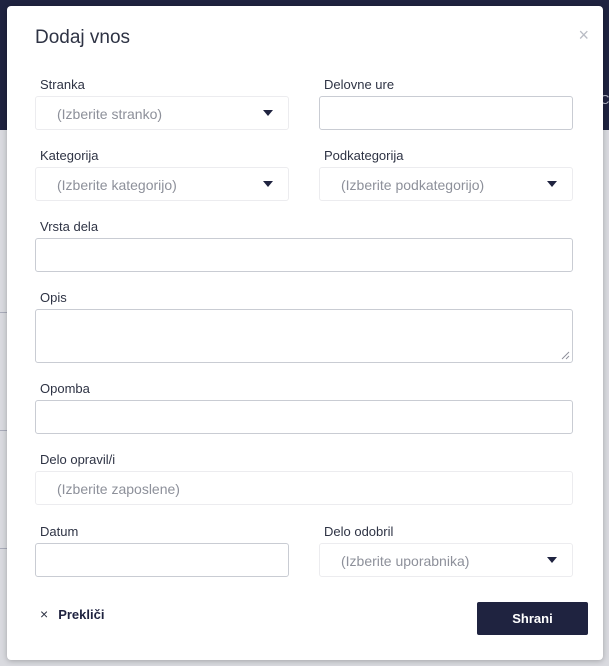  I want to click on save-button: Shrani, so click(532, 618).